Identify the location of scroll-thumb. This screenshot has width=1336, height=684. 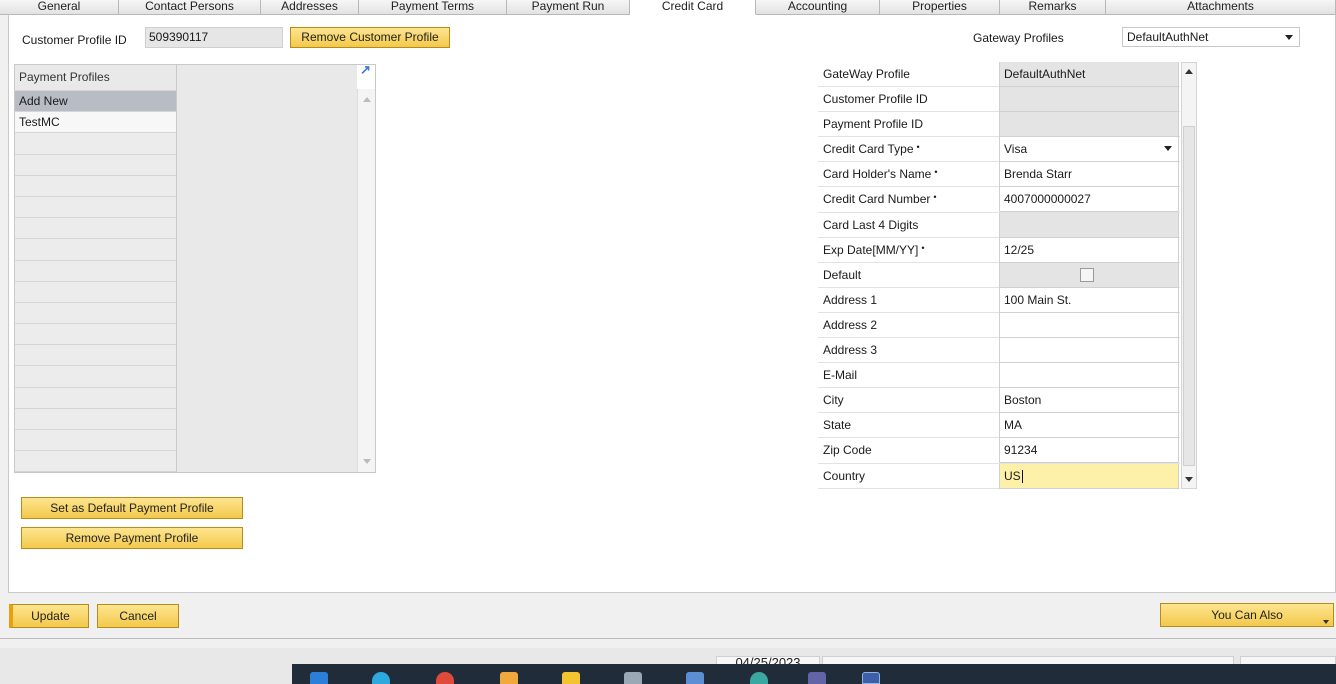
(1189, 296).